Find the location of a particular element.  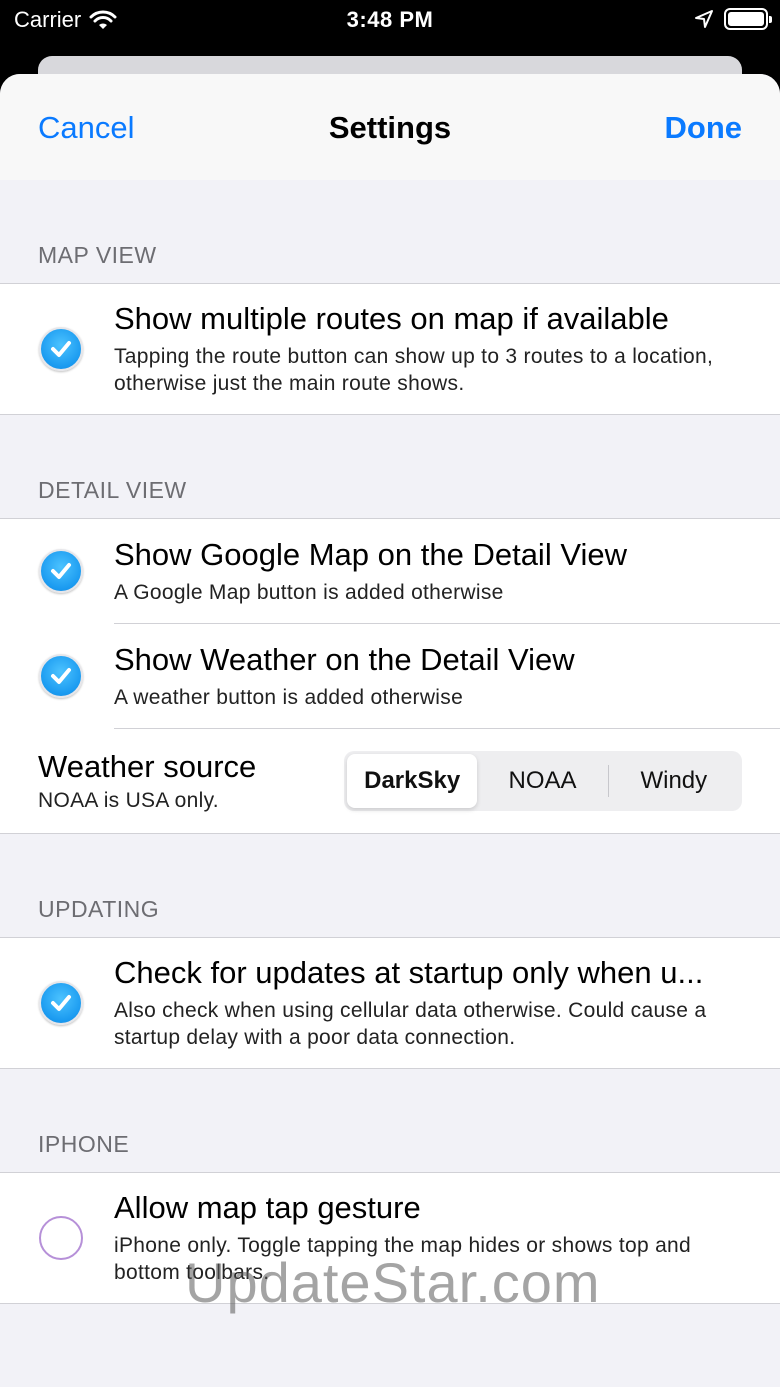

setting-title: Allow map tap gesture is located at coordinates (267, 1207).